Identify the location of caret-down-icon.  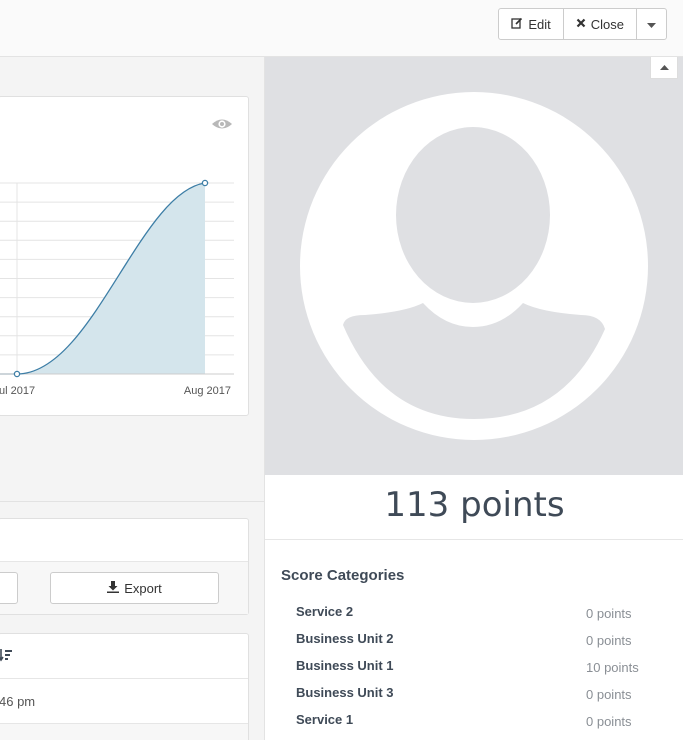
(651, 24).